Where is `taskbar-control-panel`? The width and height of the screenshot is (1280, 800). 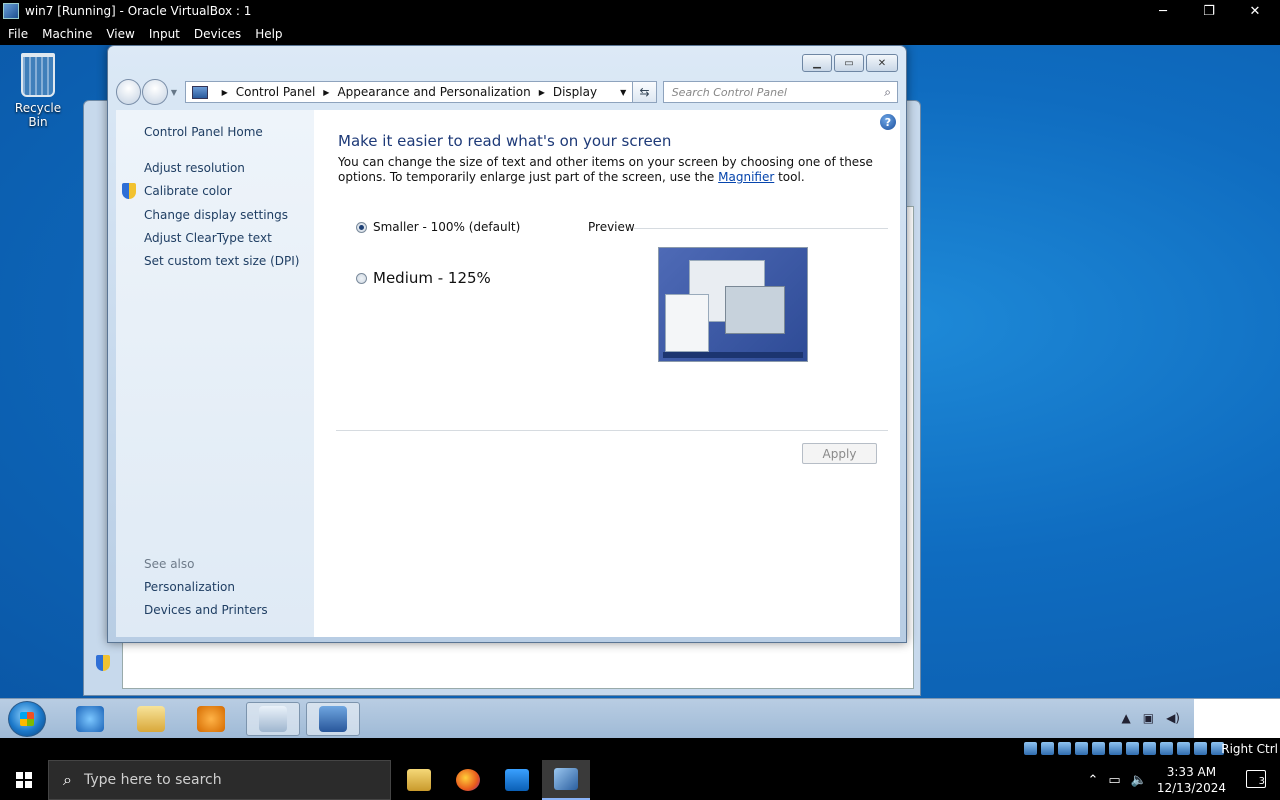
taskbar-control-panel is located at coordinates (333, 719).